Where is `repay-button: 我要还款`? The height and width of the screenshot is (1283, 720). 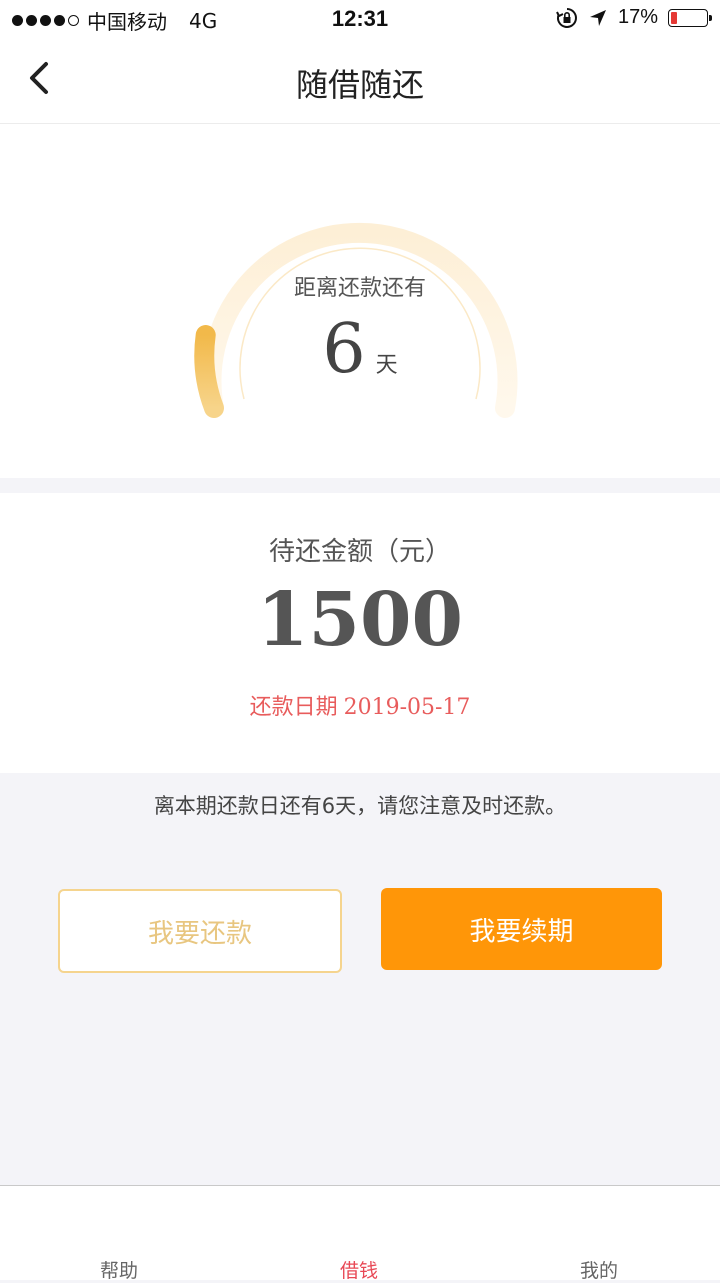 repay-button: 我要还款 is located at coordinates (200, 931).